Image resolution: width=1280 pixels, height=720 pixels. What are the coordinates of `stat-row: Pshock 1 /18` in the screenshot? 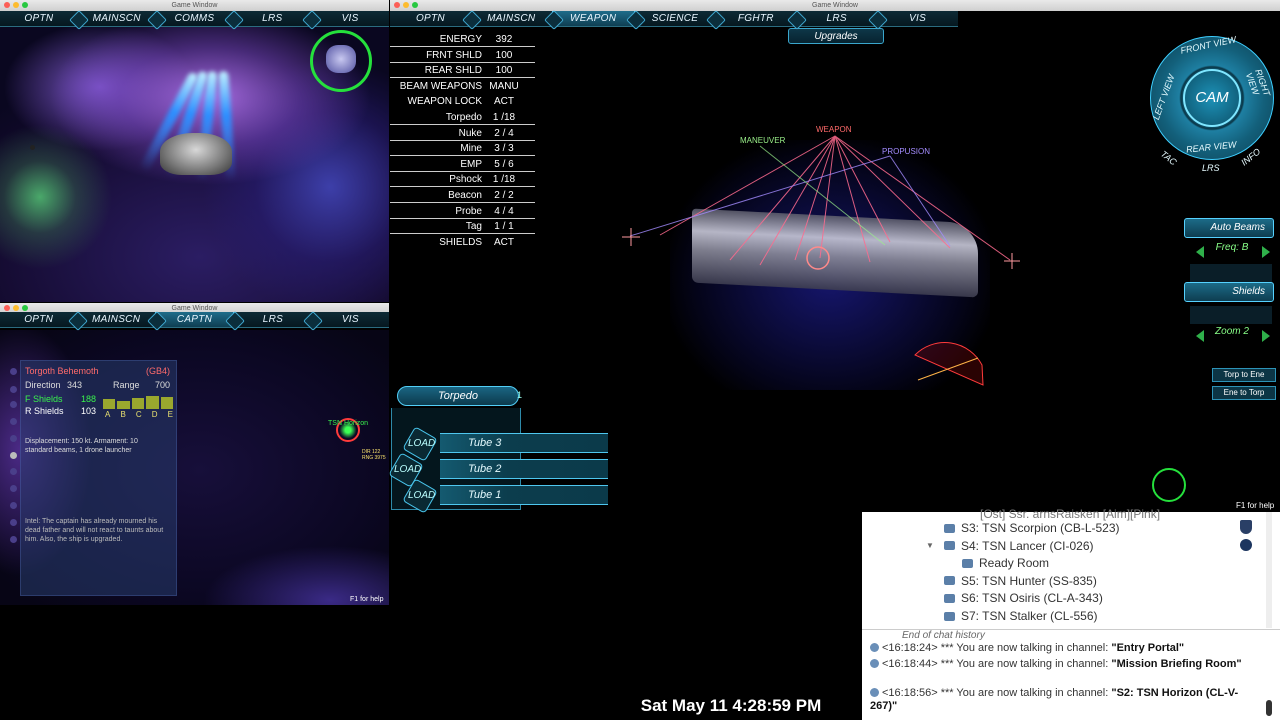 It's located at (462, 180).